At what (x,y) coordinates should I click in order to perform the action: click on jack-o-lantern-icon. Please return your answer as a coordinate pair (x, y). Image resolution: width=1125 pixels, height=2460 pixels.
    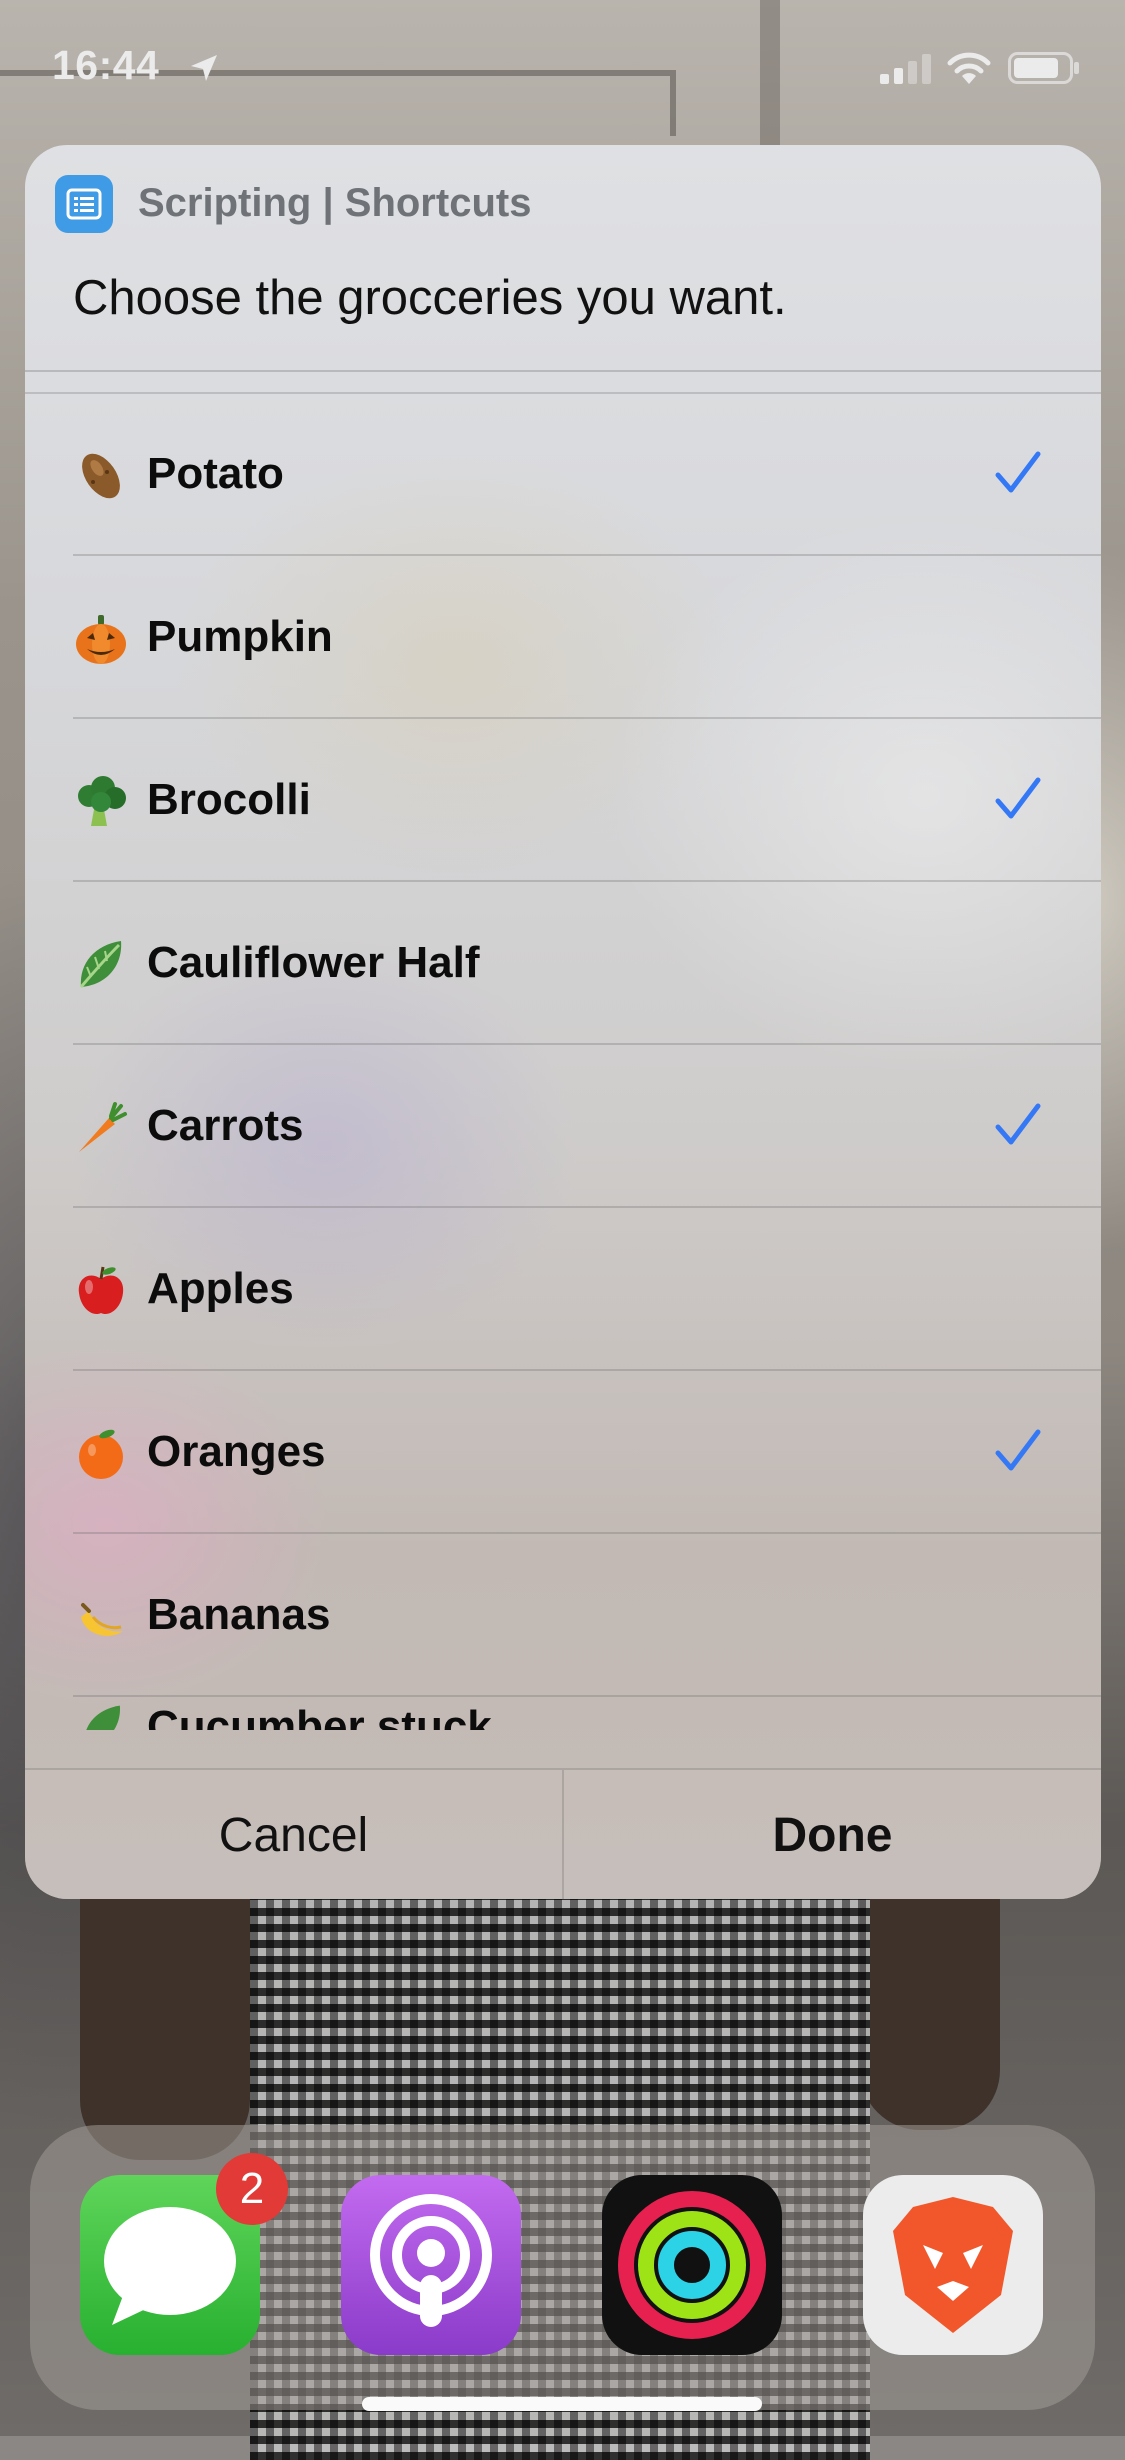
    Looking at the image, I should click on (101, 639).